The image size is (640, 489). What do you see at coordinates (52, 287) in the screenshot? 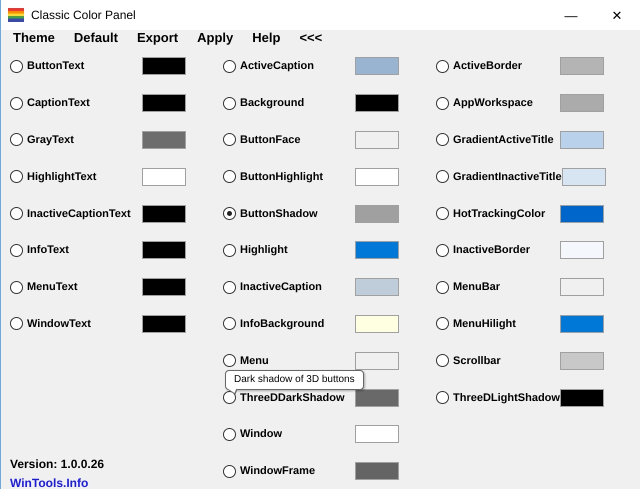
I see `color-label: MenuText` at bounding box center [52, 287].